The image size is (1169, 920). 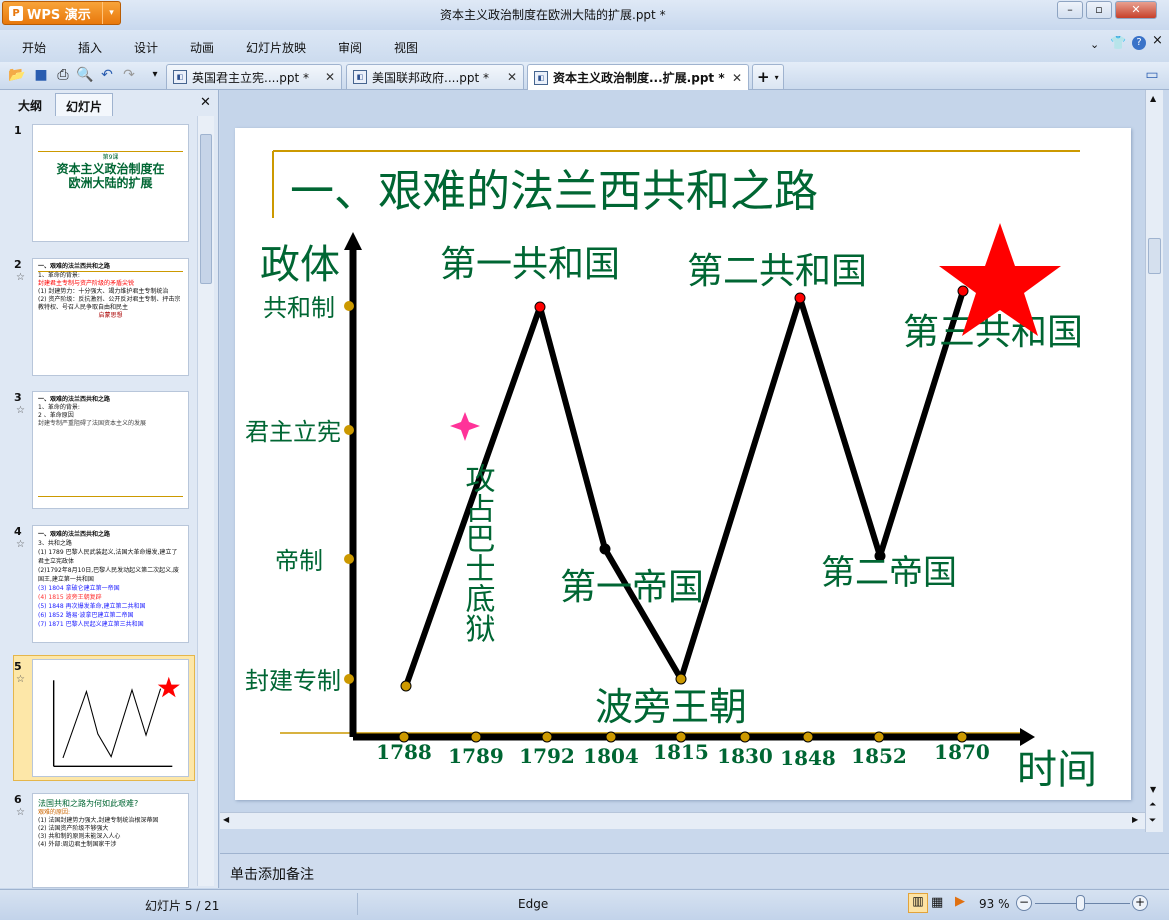 I want to click on close-panel-icon: ✕, so click(x=205, y=102).